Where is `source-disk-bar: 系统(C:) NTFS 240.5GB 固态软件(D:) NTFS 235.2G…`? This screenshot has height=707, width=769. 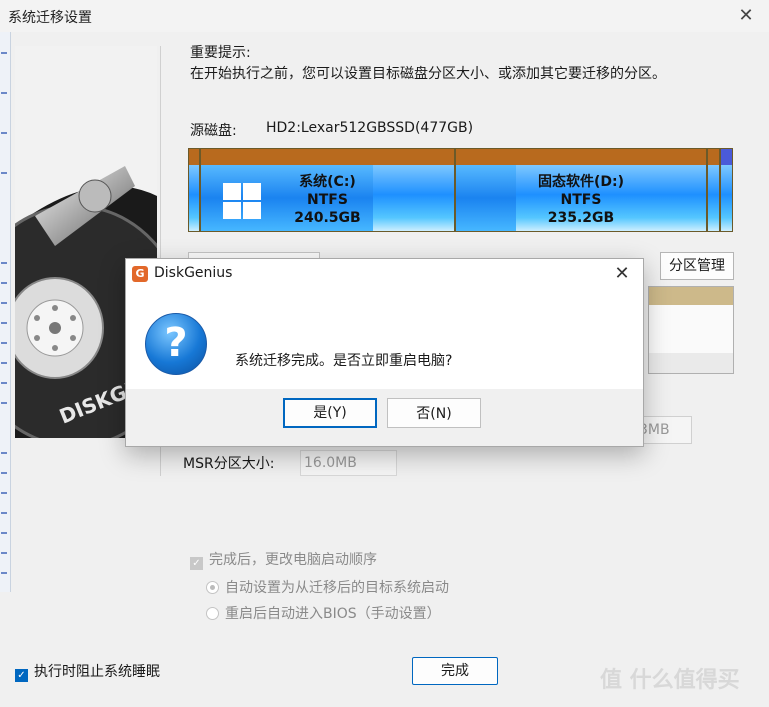 source-disk-bar: 系统(C:) NTFS 240.5GB 固态软件(D:) NTFS 235.2G… is located at coordinates (460, 190).